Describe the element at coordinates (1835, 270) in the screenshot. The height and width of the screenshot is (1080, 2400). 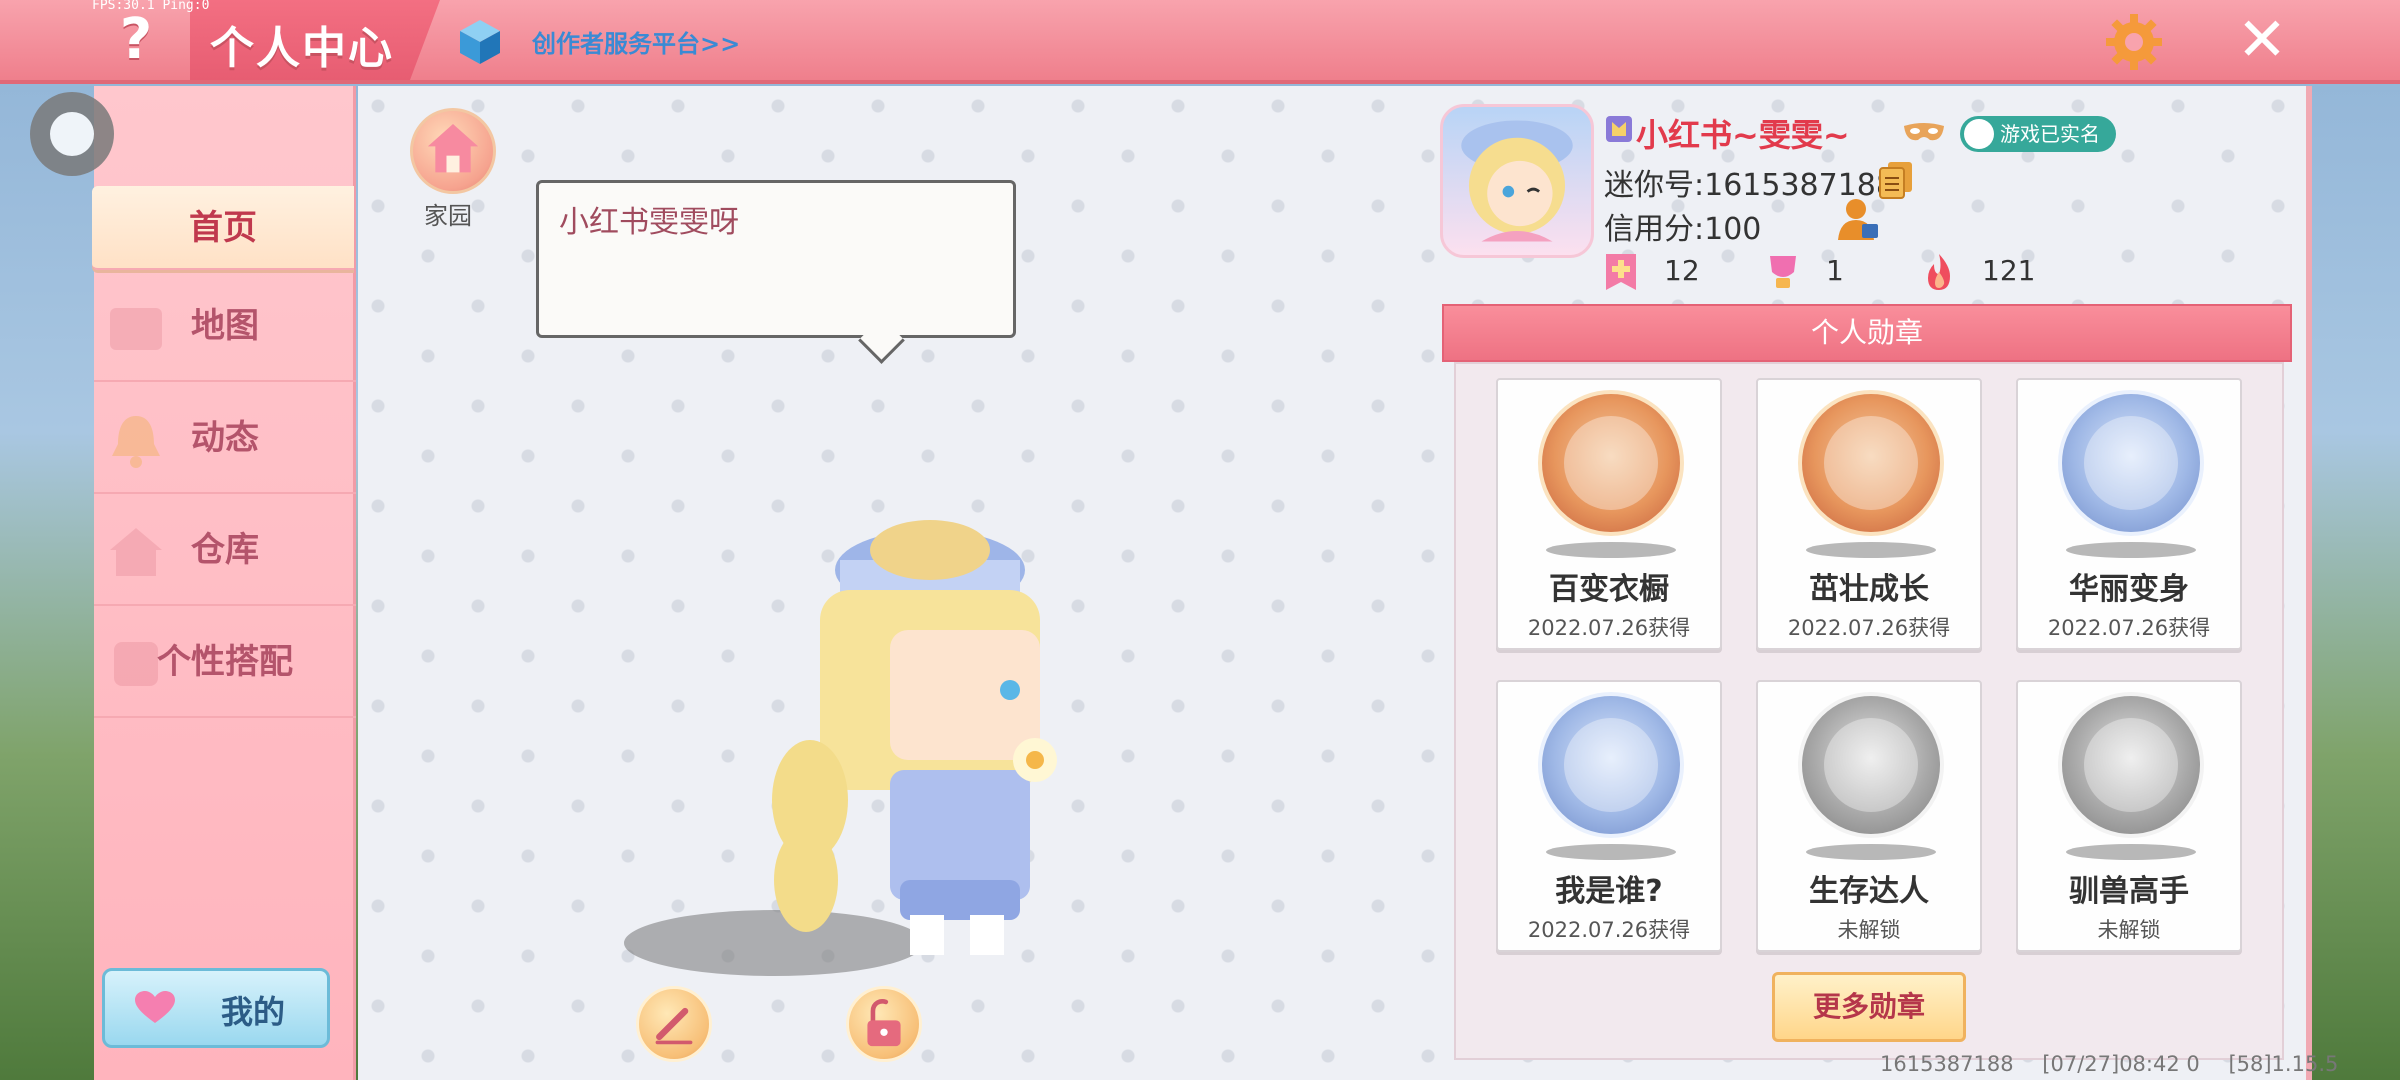
I see `stat-value: 1` at that location.